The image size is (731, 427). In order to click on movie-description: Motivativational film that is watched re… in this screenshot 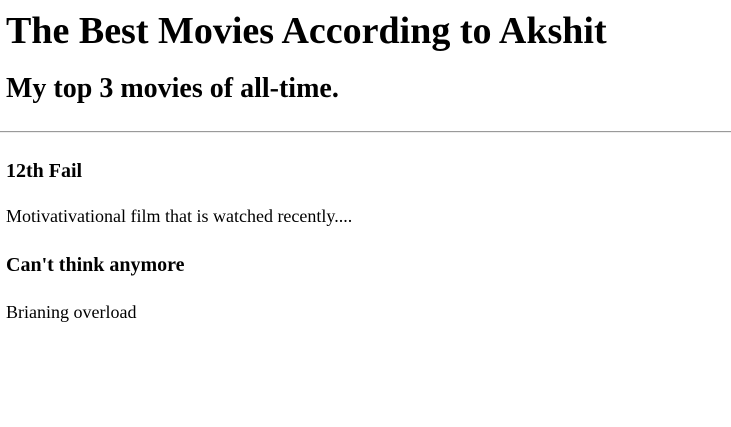, I will do `click(179, 216)`.